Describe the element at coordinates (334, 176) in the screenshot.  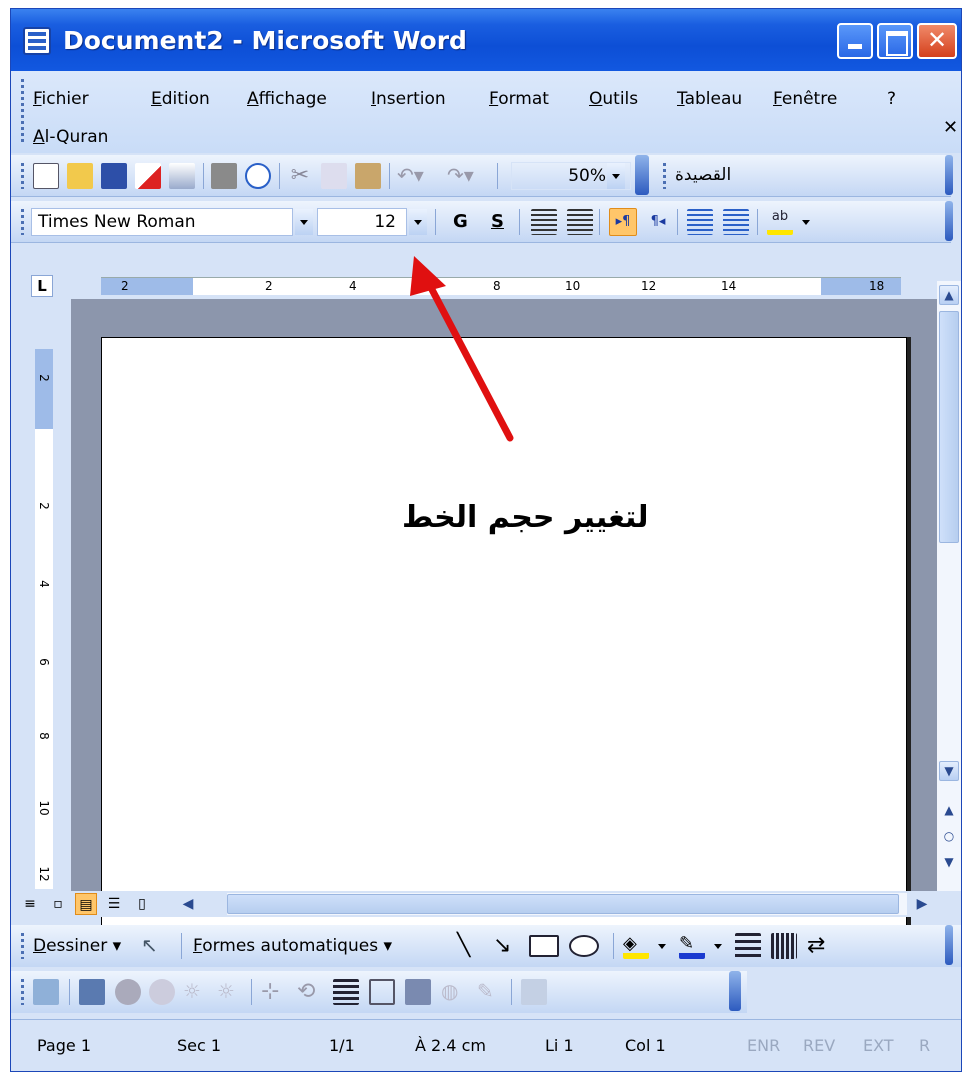
I see `copy-icon` at that location.